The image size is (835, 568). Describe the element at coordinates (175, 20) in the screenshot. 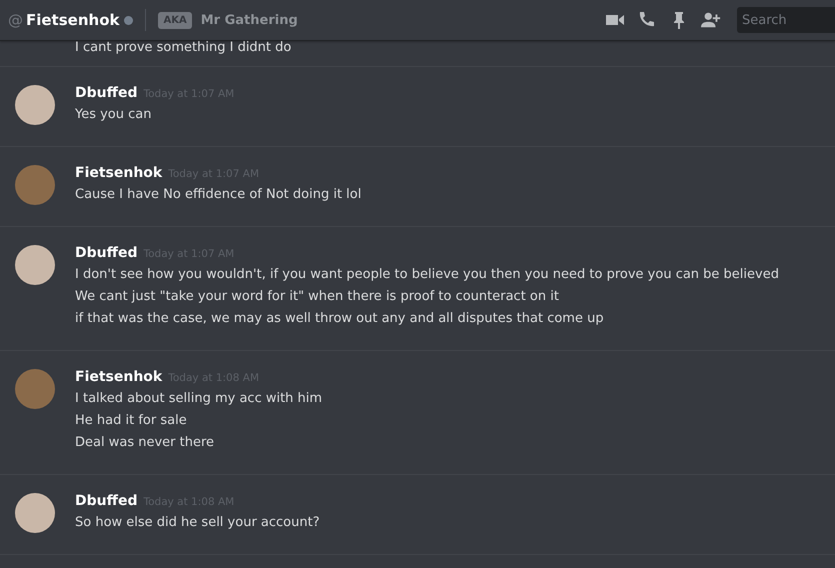

I see `aka-badge: AKA` at that location.